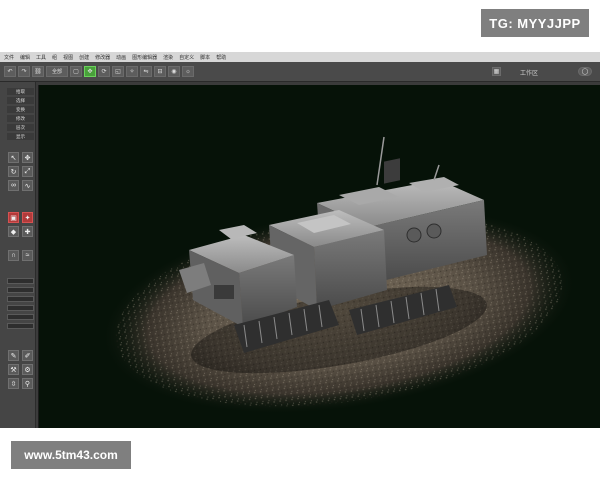 The width and height of the screenshot is (600, 480). Describe the element at coordinates (13, 231) in the screenshot. I see `shape-icon: ◆` at that location.